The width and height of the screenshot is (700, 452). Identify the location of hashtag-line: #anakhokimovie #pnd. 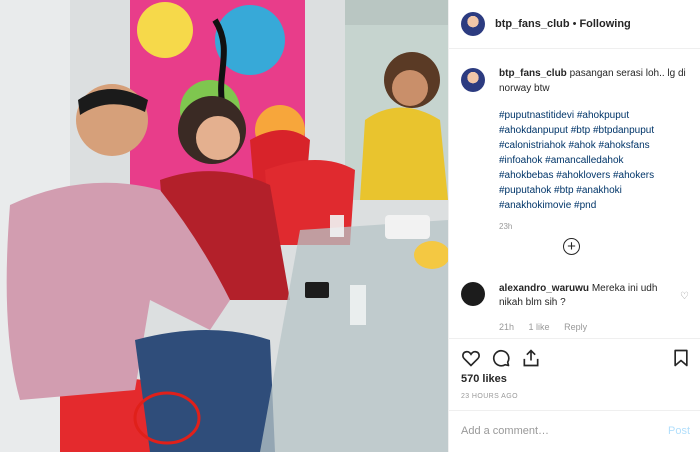
(595, 205).